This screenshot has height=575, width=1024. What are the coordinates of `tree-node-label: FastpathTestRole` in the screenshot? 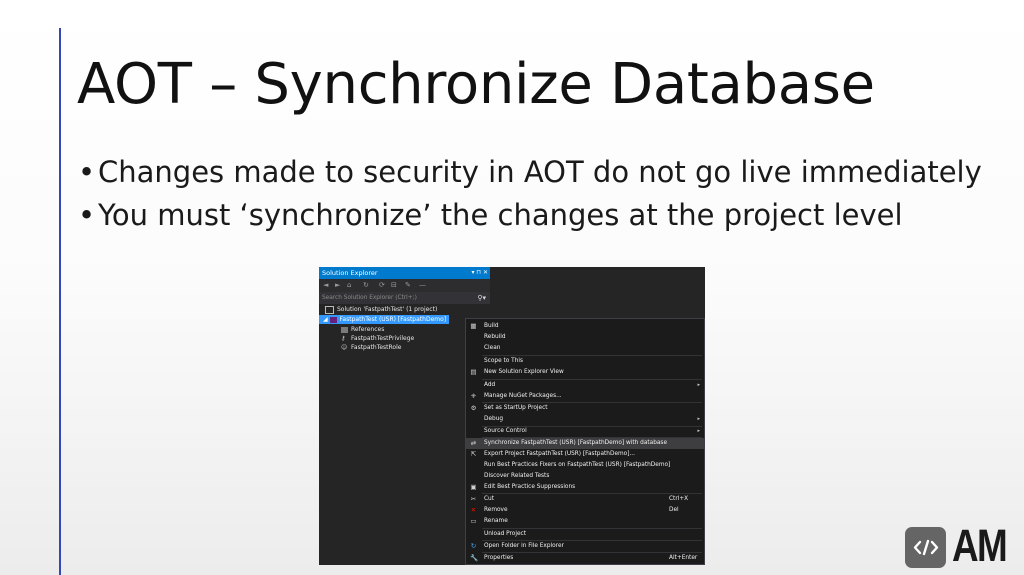 It's located at (376, 347).